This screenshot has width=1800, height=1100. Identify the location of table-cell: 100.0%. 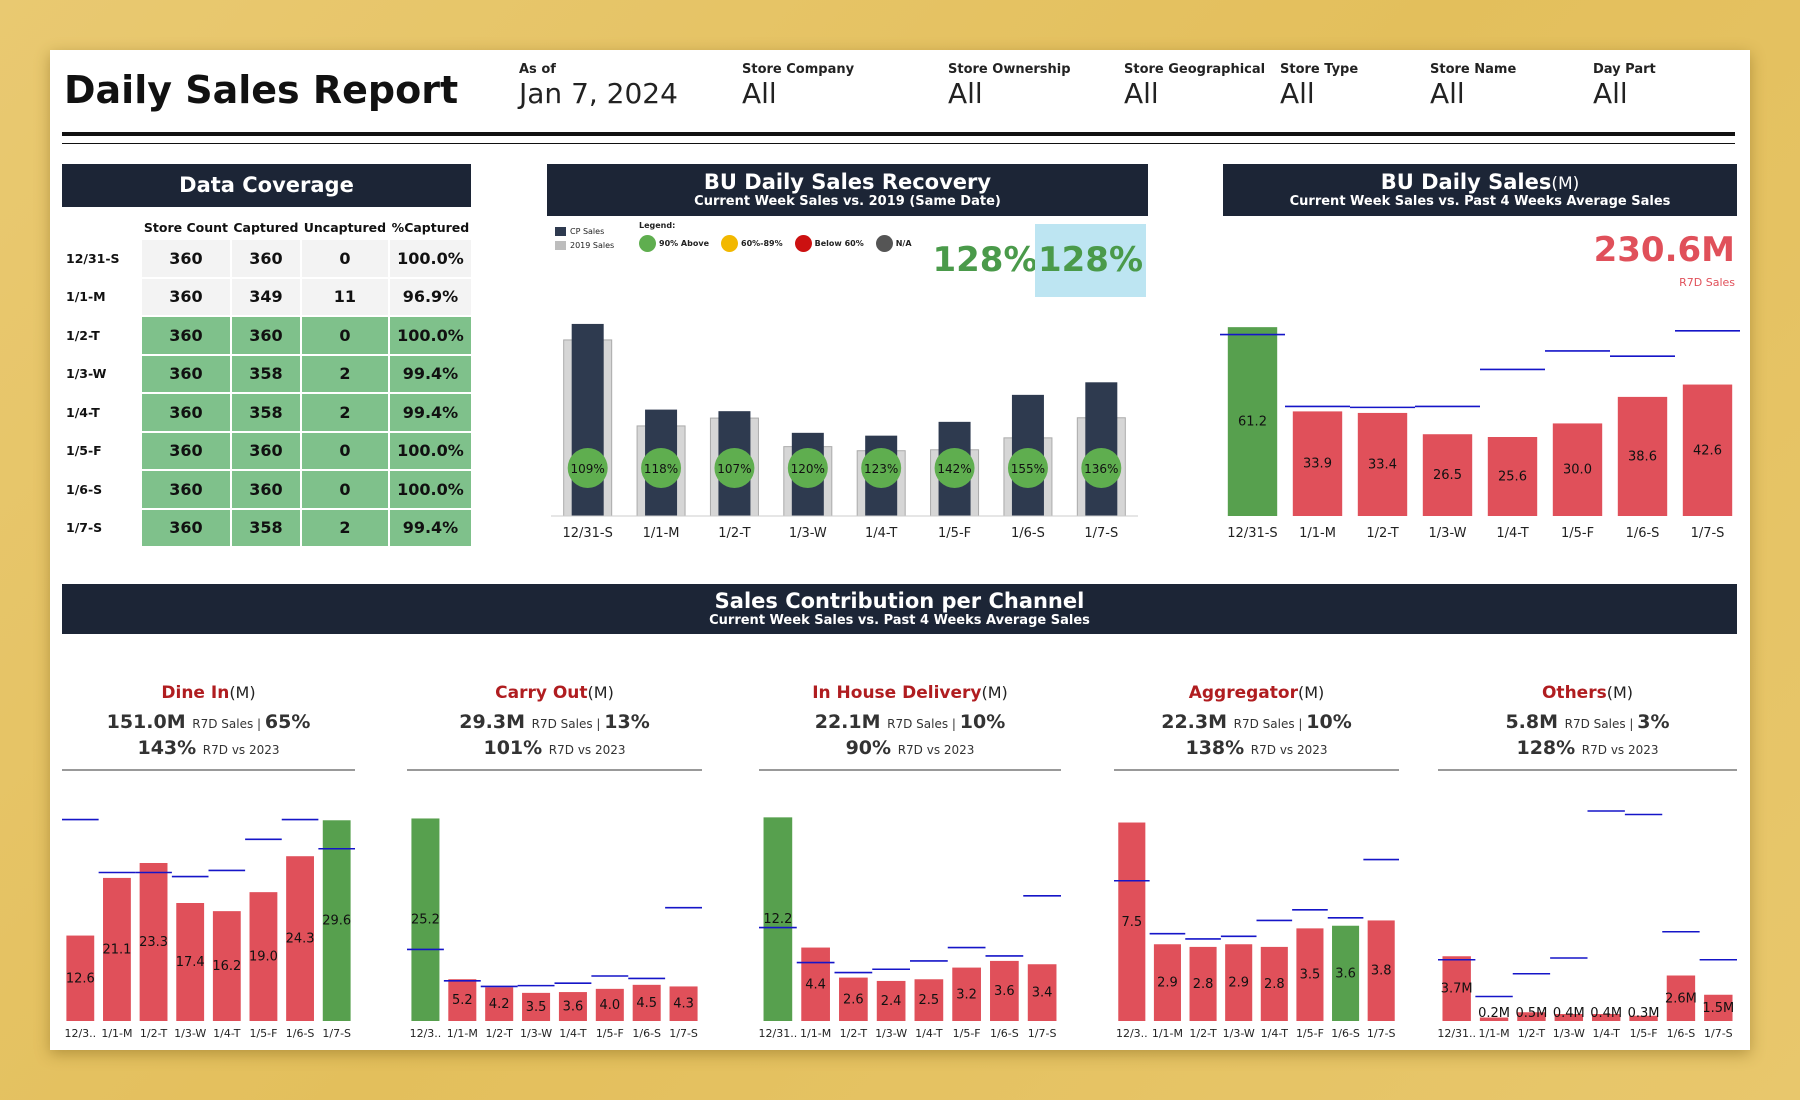
(430, 489).